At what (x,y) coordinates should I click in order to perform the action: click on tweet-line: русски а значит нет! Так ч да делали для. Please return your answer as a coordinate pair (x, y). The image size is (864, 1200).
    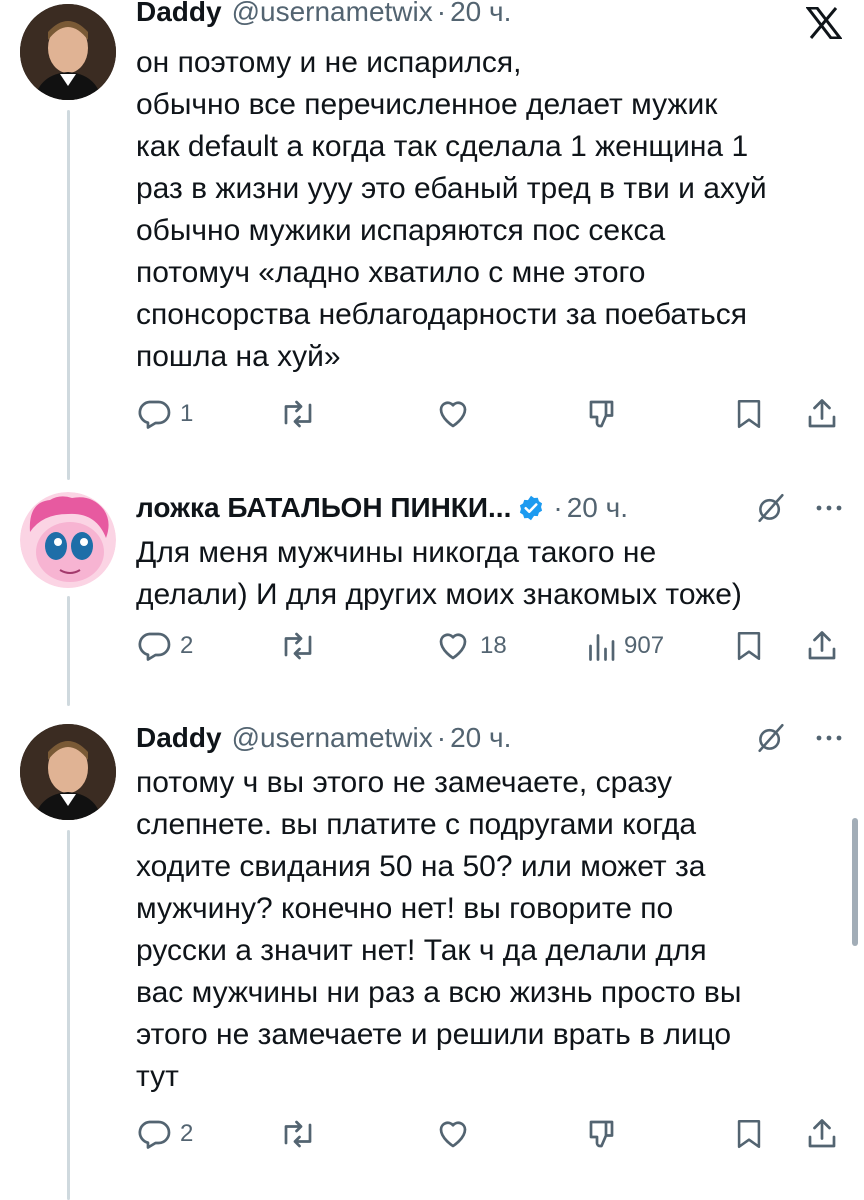
    Looking at the image, I should click on (421, 950).